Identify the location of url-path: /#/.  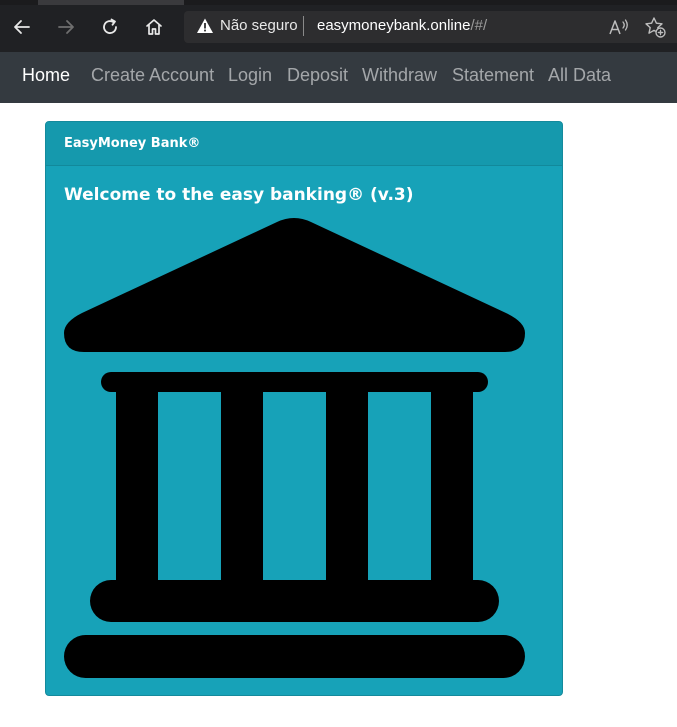
(479, 25).